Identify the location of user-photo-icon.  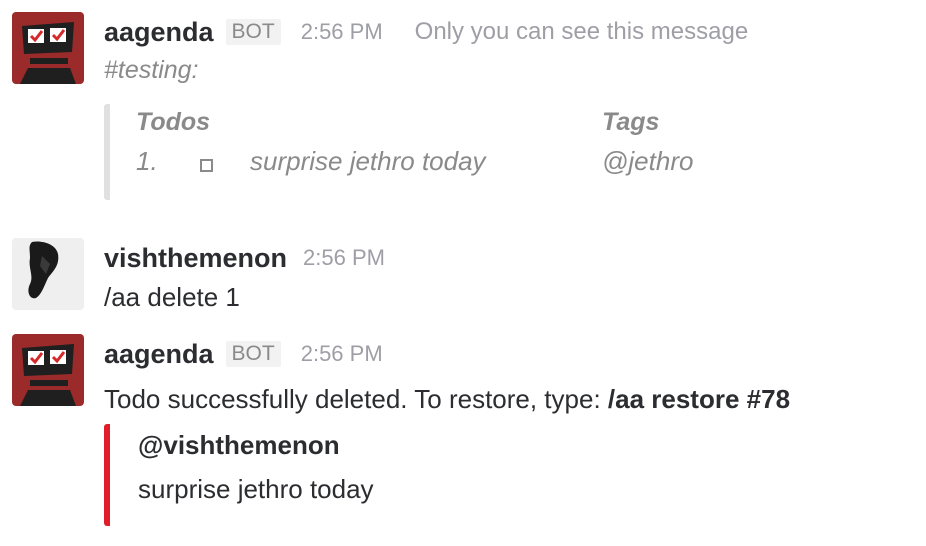
(48, 274).